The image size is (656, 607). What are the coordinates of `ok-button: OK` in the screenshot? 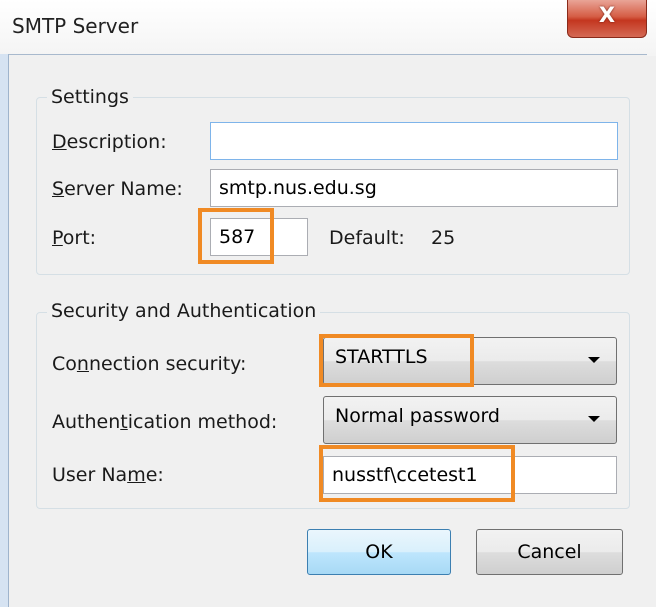 It's located at (379, 552).